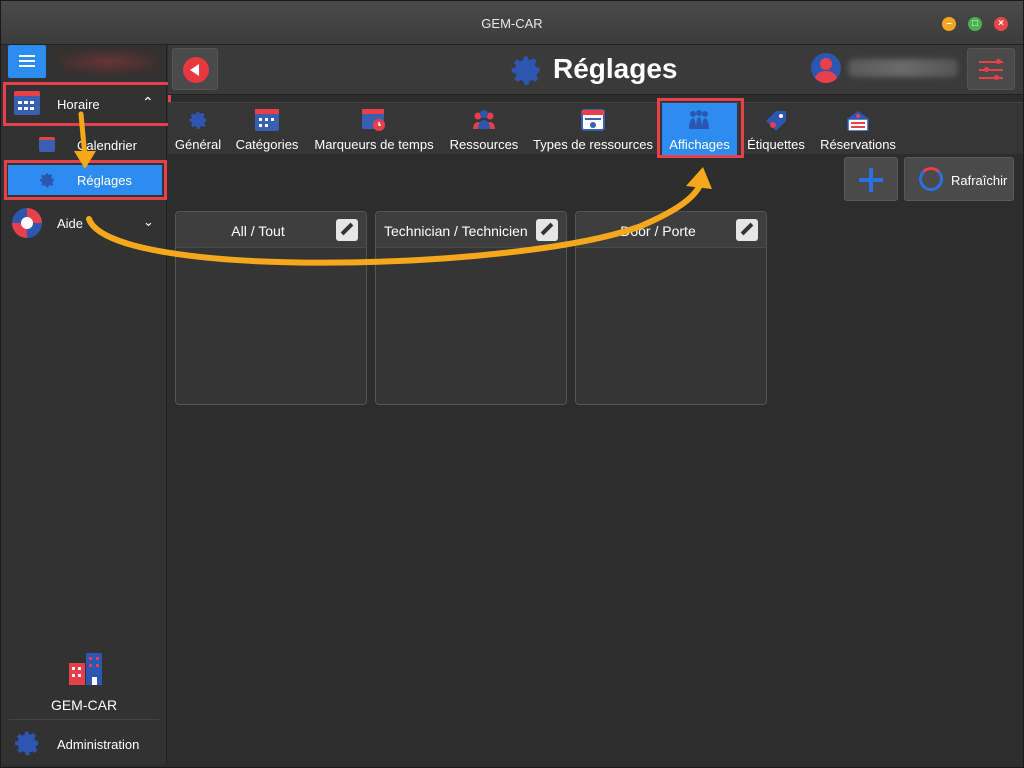 The image size is (1024, 768). Describe the element at coordinates (108, 62) in the screenshot. I see `blurred-logo` at that location.